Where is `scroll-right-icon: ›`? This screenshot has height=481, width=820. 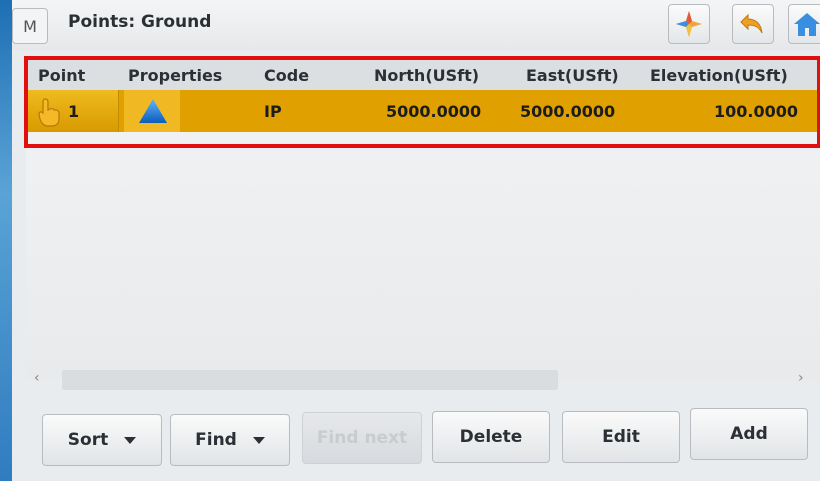 scroll-right-icon: › is located at coordinates (801, 378).